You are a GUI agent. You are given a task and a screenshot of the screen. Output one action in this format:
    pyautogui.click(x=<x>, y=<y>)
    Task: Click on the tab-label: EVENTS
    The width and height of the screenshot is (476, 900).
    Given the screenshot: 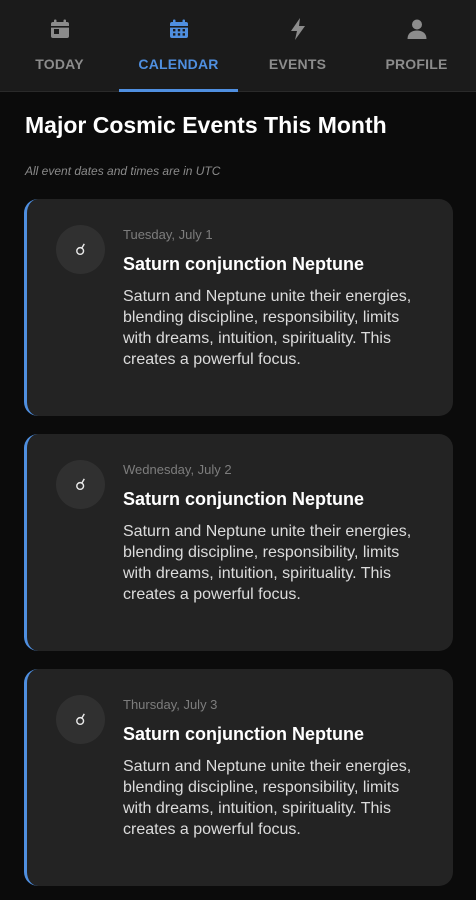 What is the action you would take?
    pyautogui.click(x=297, y=64)
    